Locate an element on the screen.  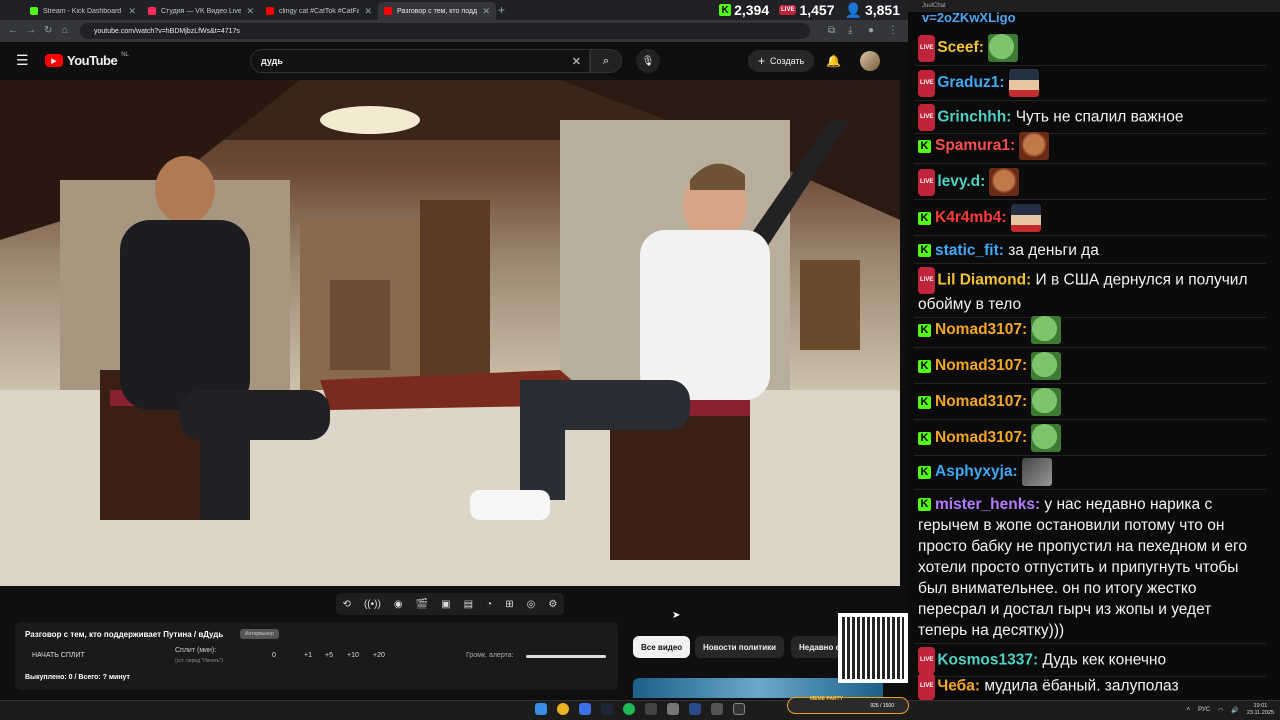
volume-slider is located at coordinates (566, 656).